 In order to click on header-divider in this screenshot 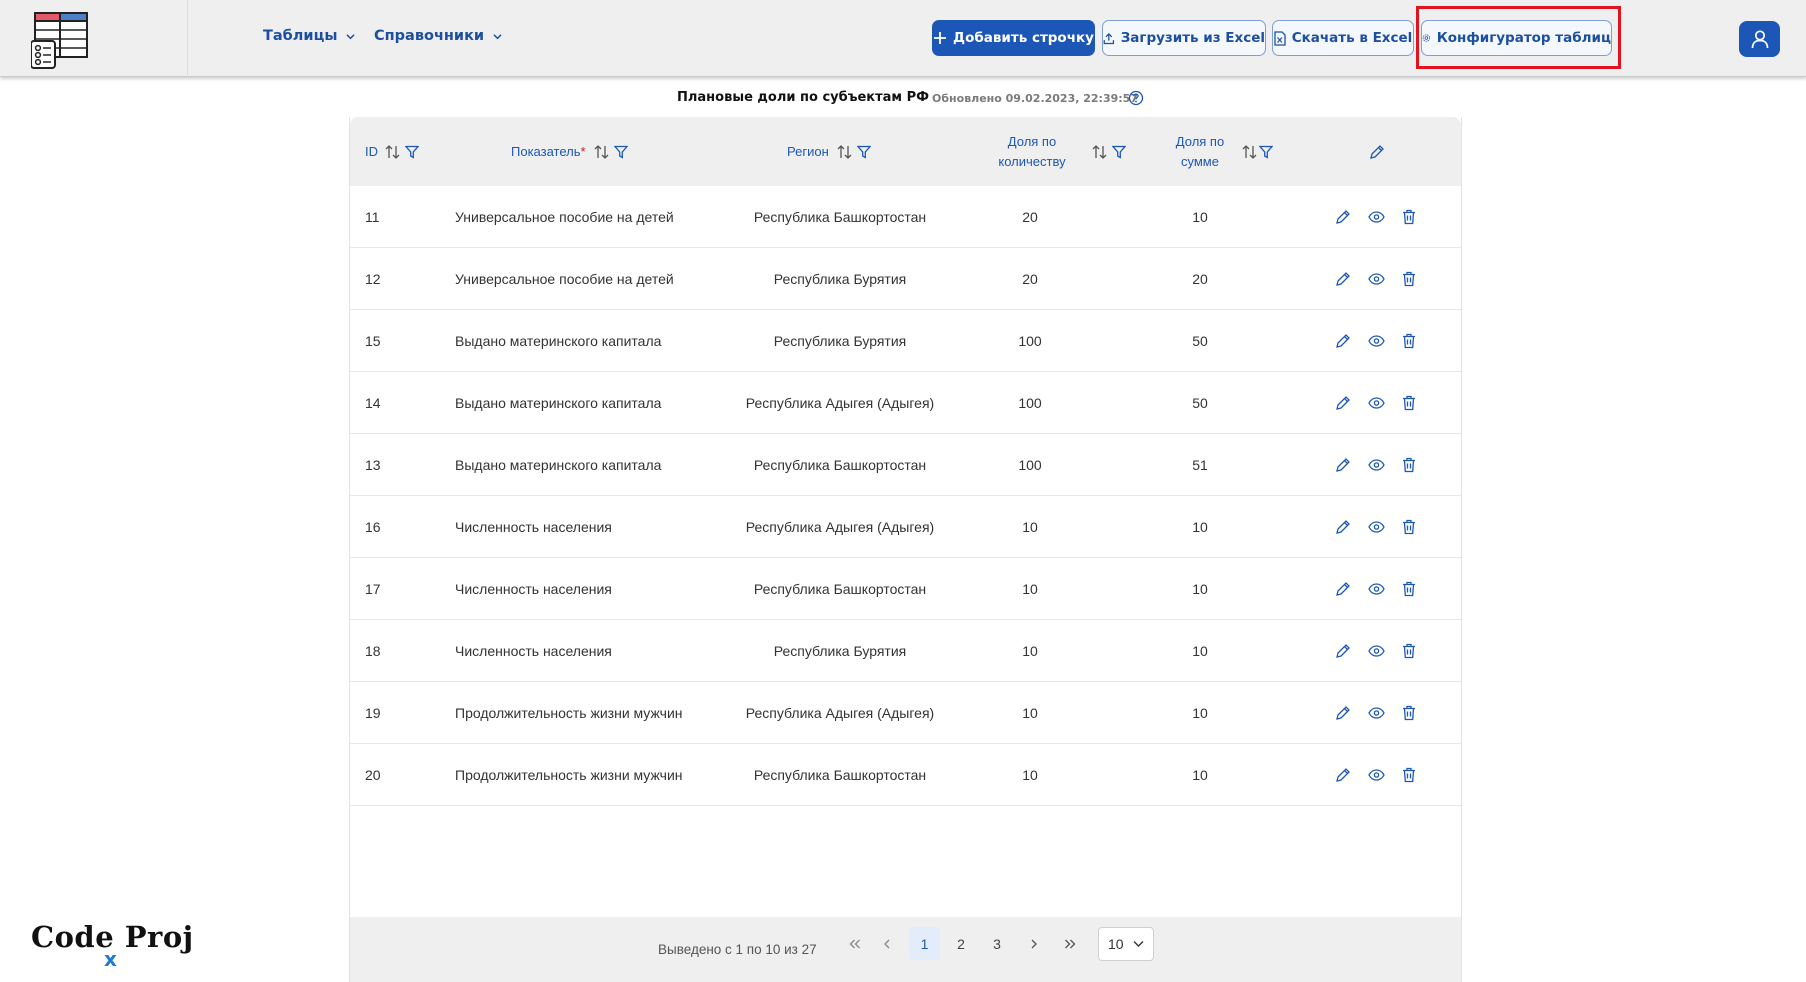, I will do `click(187, 38)`.